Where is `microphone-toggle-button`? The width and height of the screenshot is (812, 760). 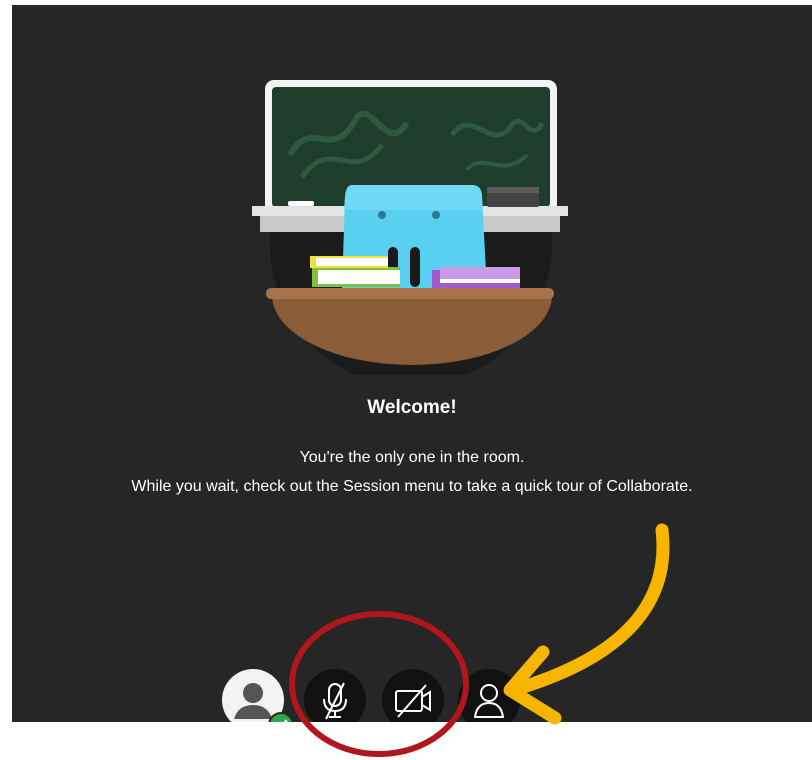
microphone-toggle-button is located at coordinates (335, 695).